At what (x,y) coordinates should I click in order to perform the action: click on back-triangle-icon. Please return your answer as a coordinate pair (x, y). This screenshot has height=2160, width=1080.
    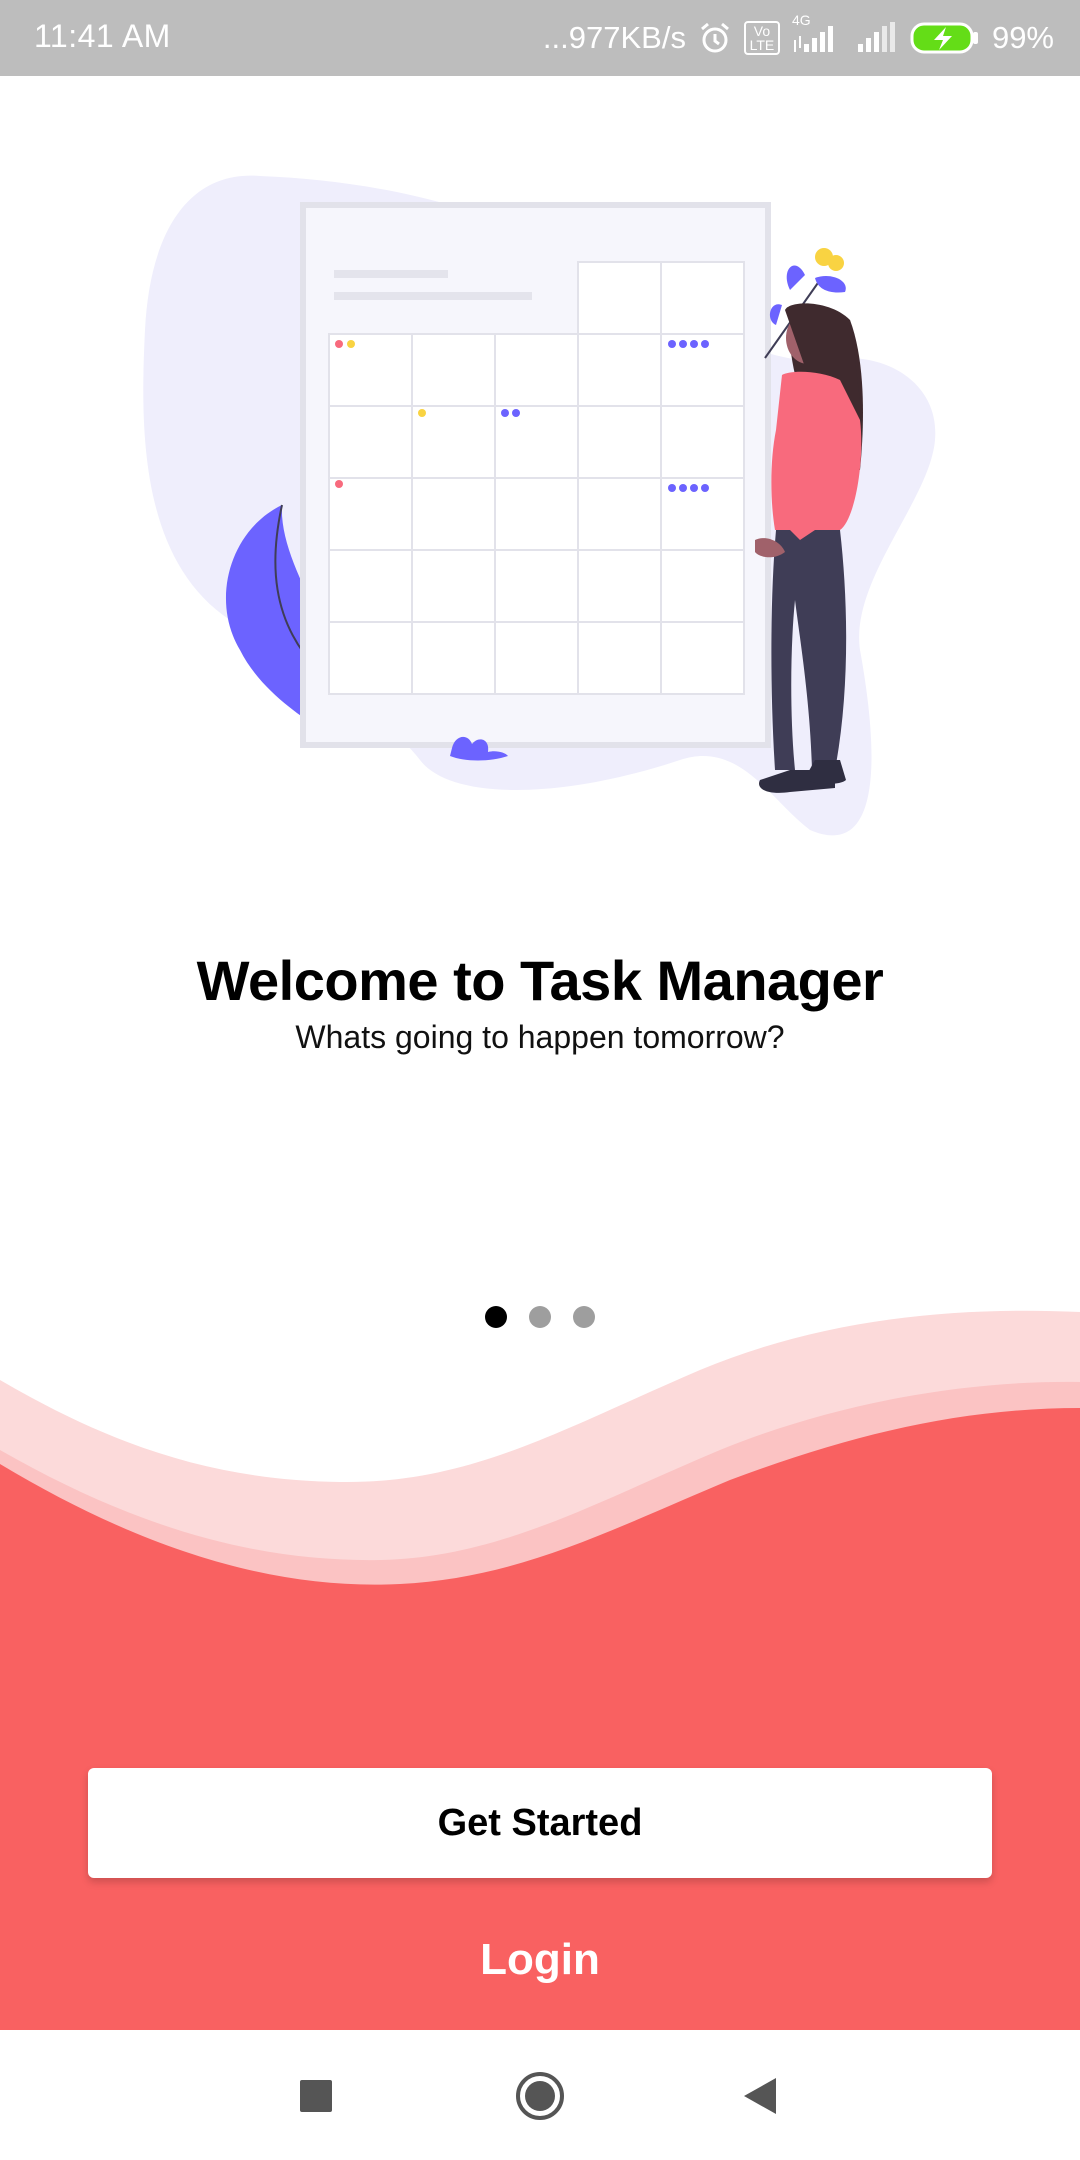
    Looking at the image, I should click on (760, 2096).